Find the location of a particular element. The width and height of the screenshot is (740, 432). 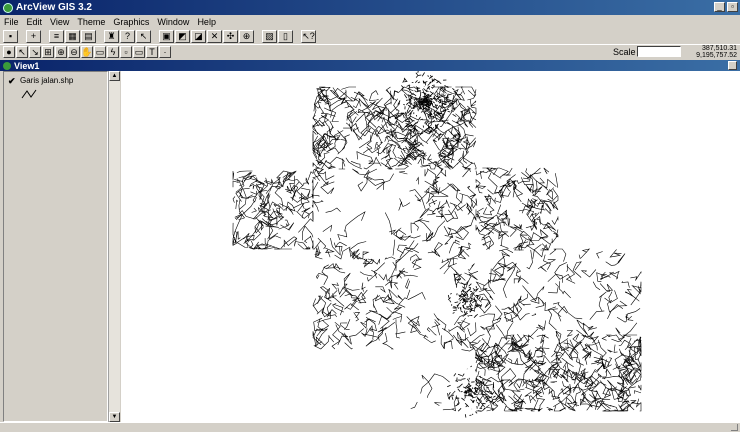

minimize-button: _ is located at coordinates (719, 7).